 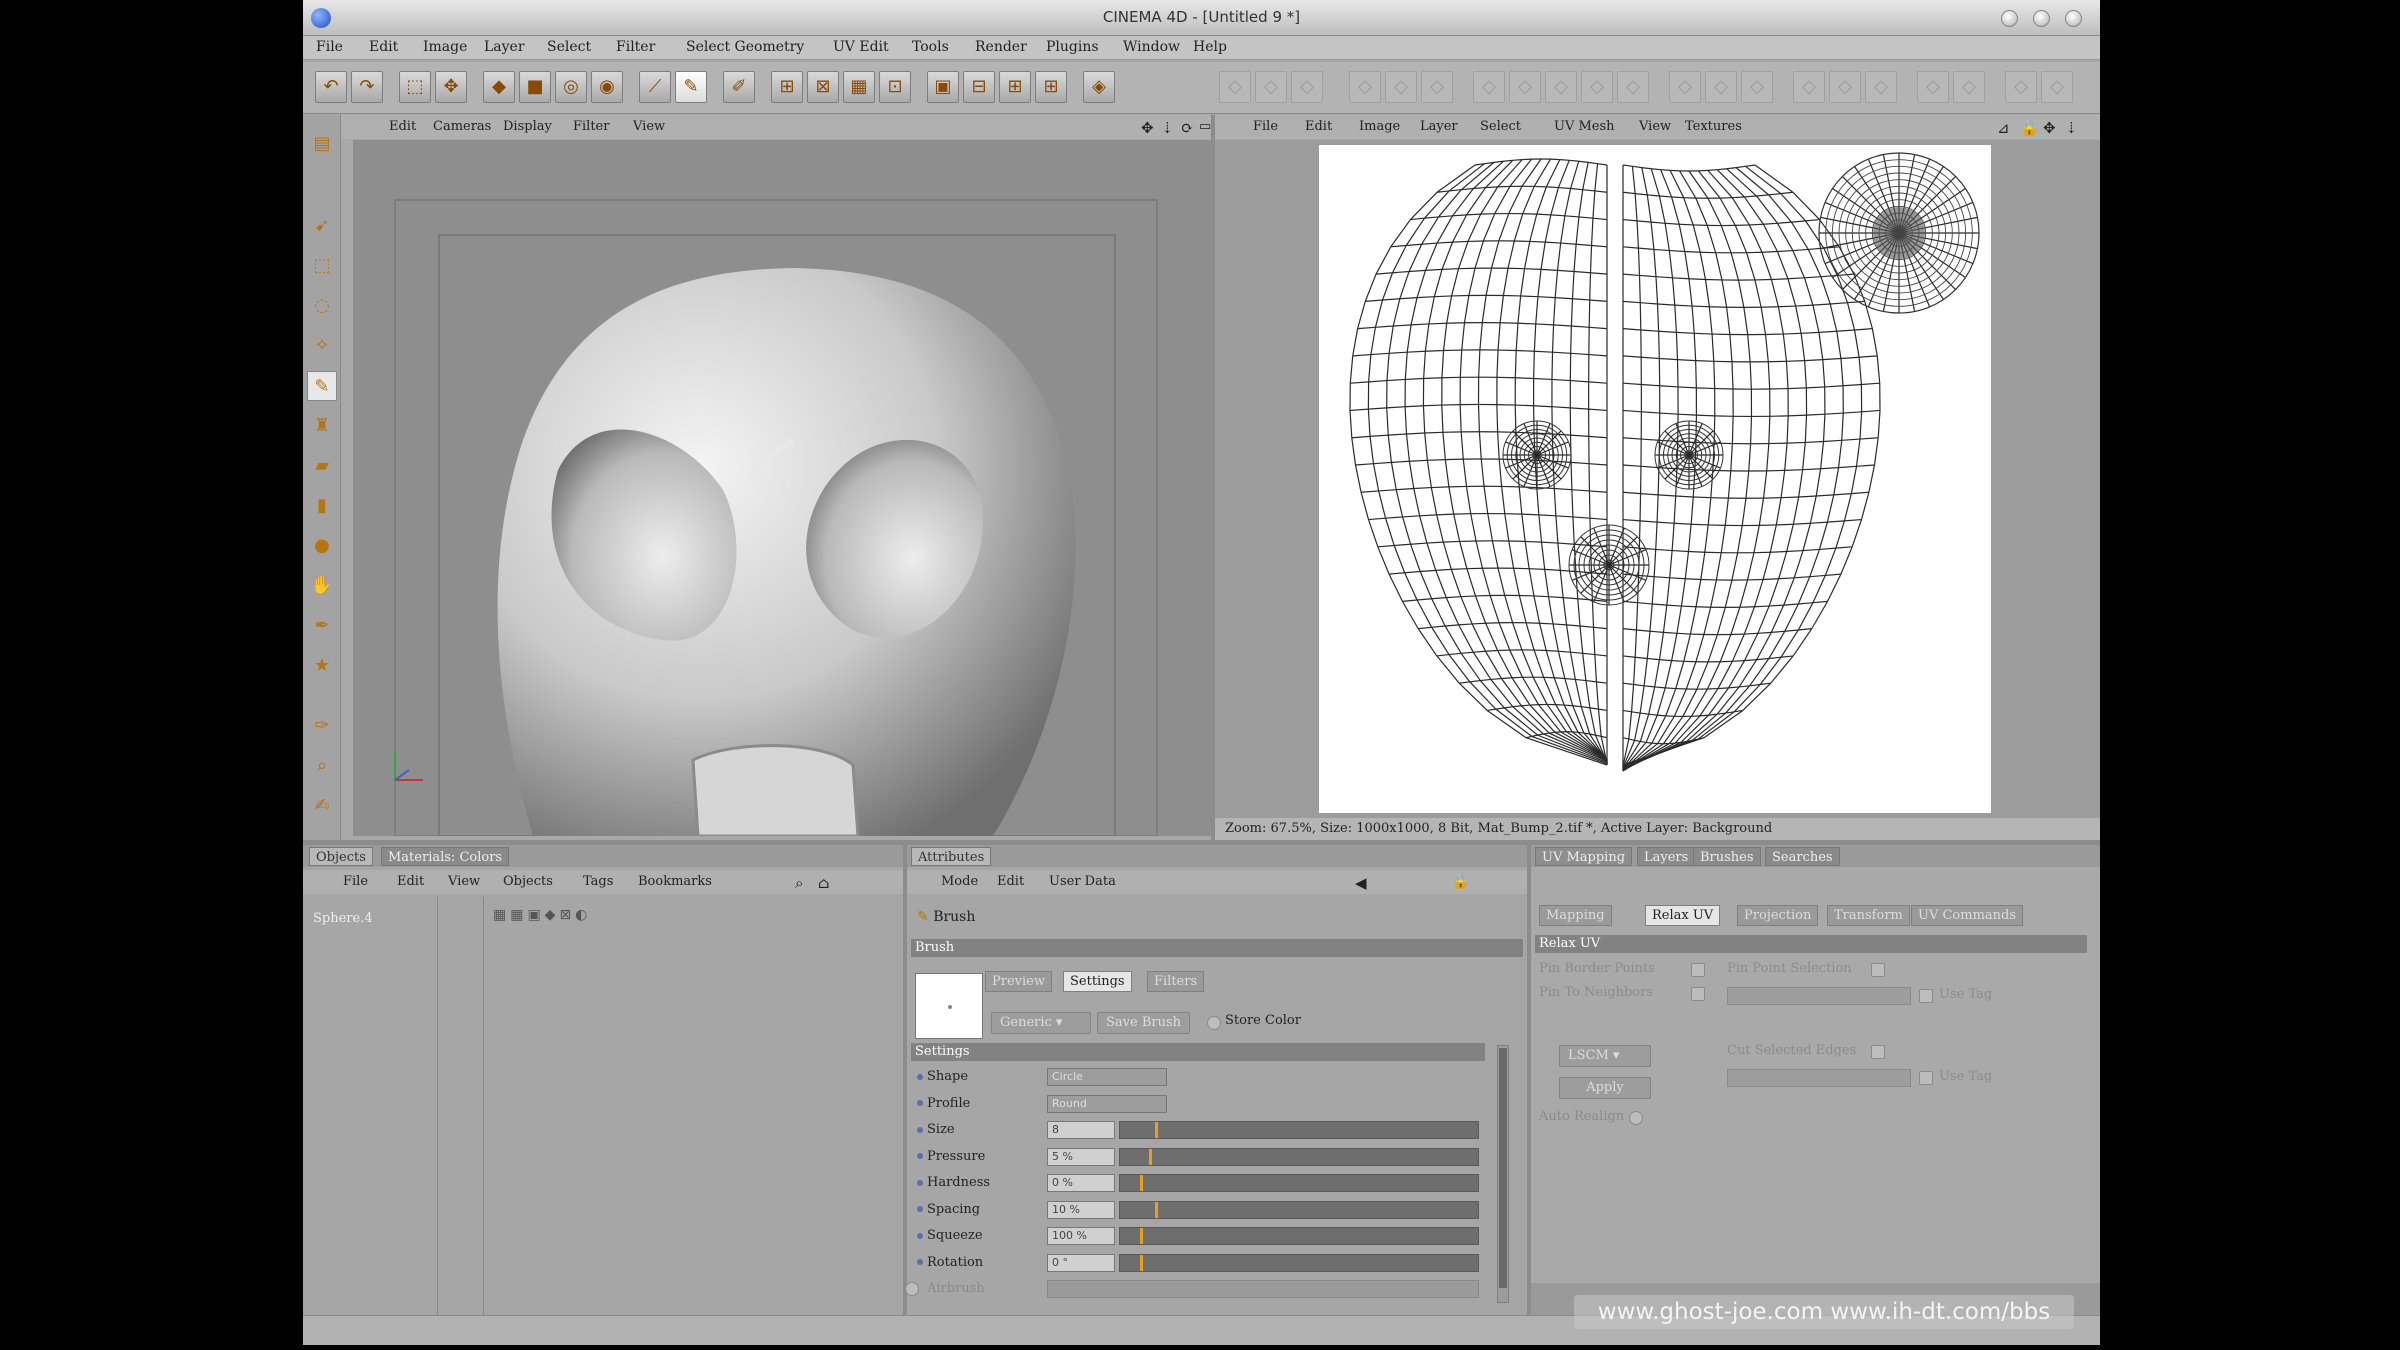 What do you see at coordinates (1503, 1168) in the screenshot?
I see `attributes-scrollbar-thumb` at bounding box center [1503, 1168].